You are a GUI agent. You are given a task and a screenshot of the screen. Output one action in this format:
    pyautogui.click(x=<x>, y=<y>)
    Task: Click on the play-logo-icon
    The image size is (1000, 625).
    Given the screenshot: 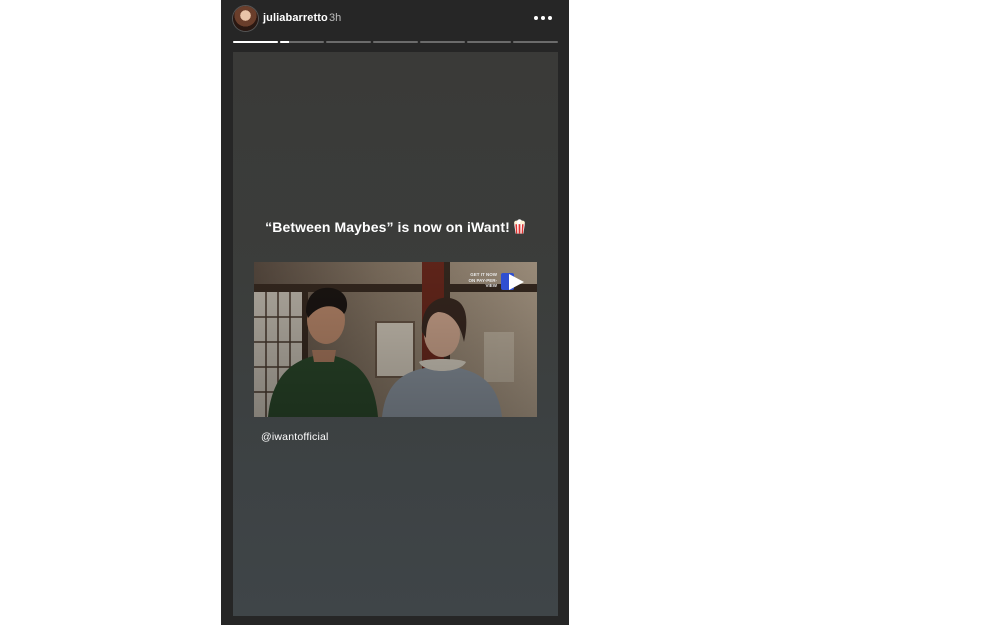 What is the action you would take?
    pyautogui.click(x=512, y=281)
    